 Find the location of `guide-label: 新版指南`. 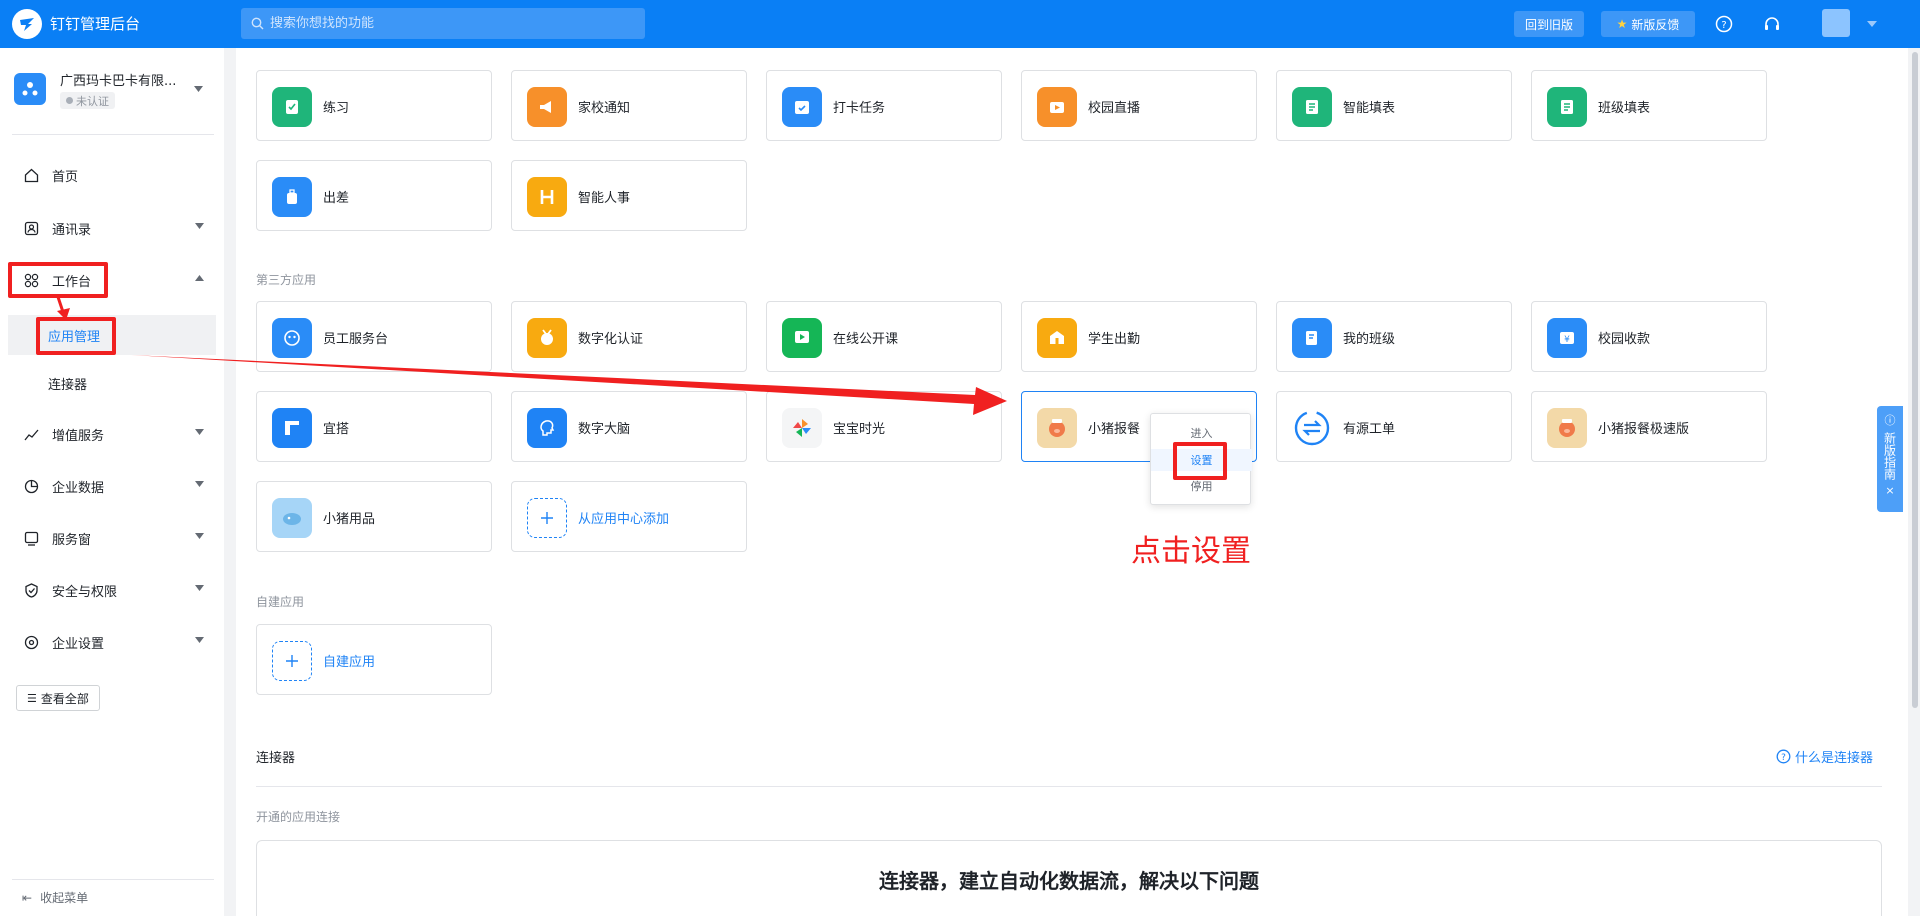

guide-label: 新版指南 is located at coordinates (1889, 456).